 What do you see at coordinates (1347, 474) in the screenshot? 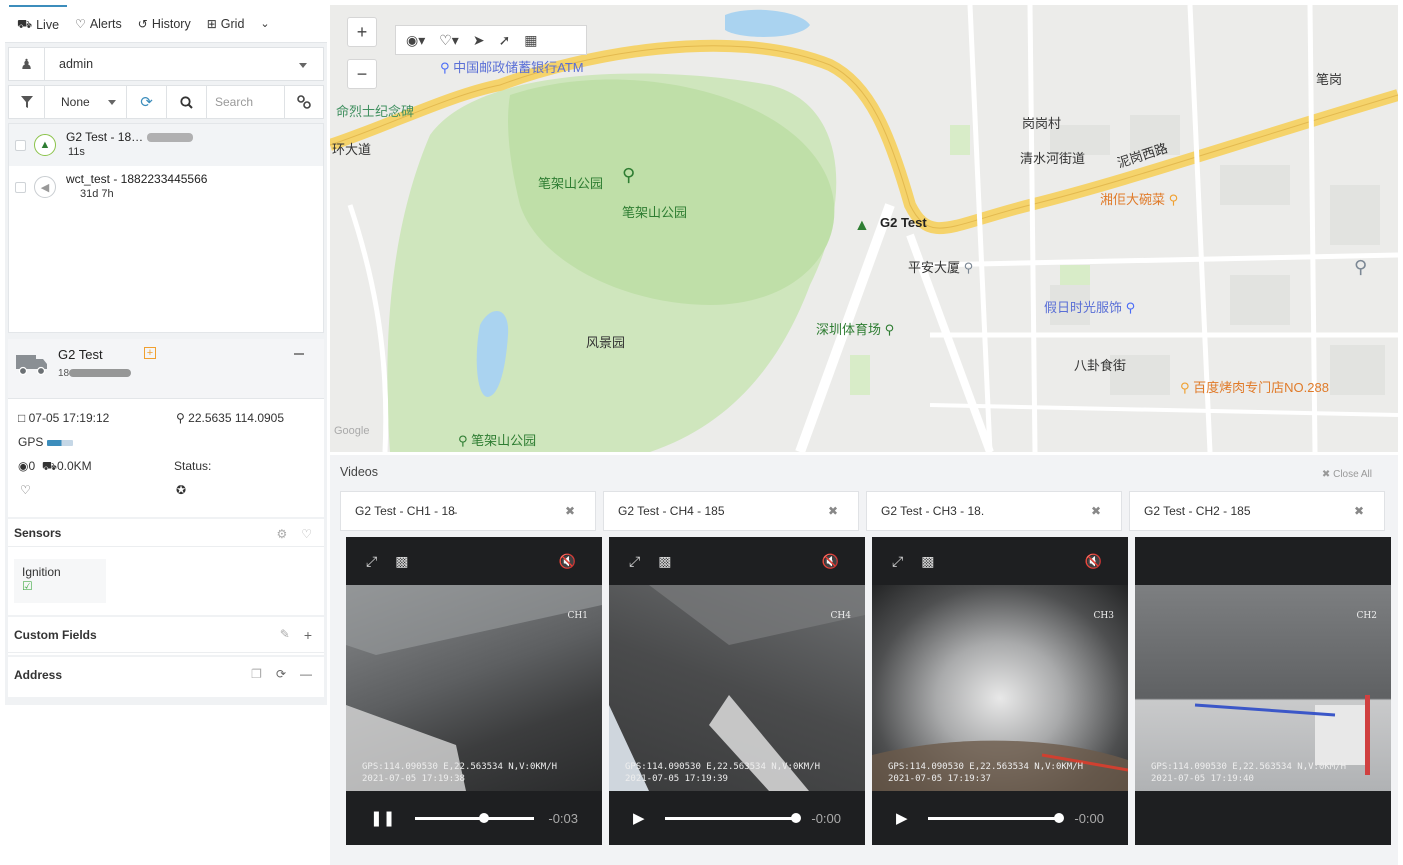
I see `close-all-button: ✖ Close All` at bounding box center [1347, 474].